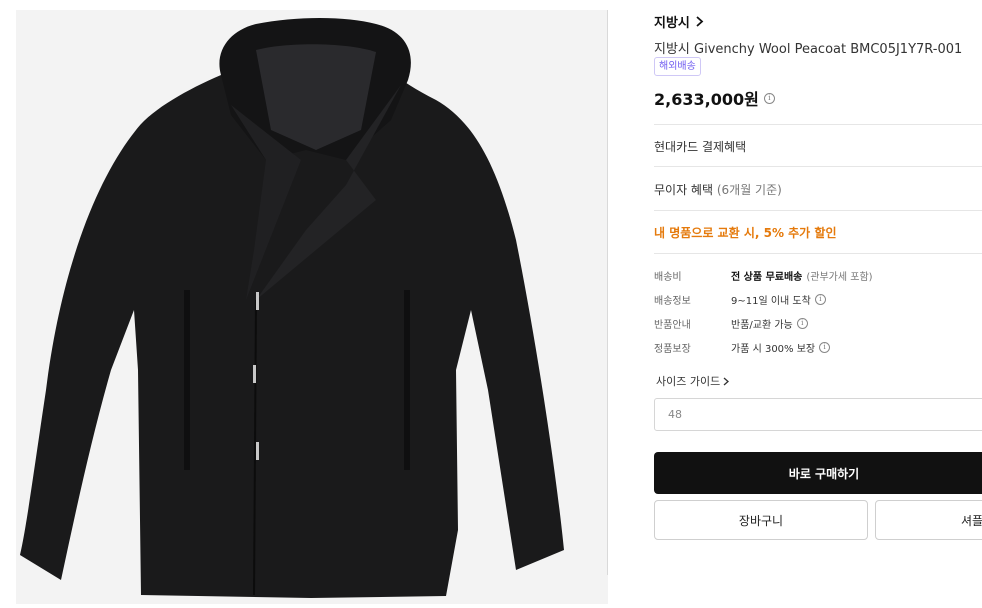 Image resolution: width=982 pixels, height=608 pixels. What do you see at coordinates (672, 325) in the screenshot?
I see `return-info-label: 반품안내` at bounding box center [672, 325].